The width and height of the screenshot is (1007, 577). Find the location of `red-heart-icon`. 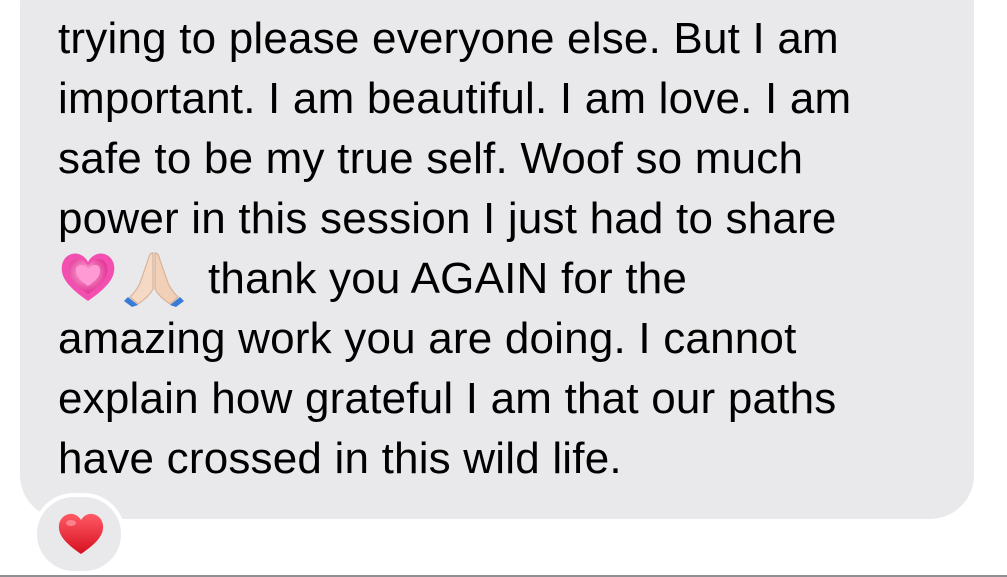

red-heart-icon is located at coordinates (81, 536).